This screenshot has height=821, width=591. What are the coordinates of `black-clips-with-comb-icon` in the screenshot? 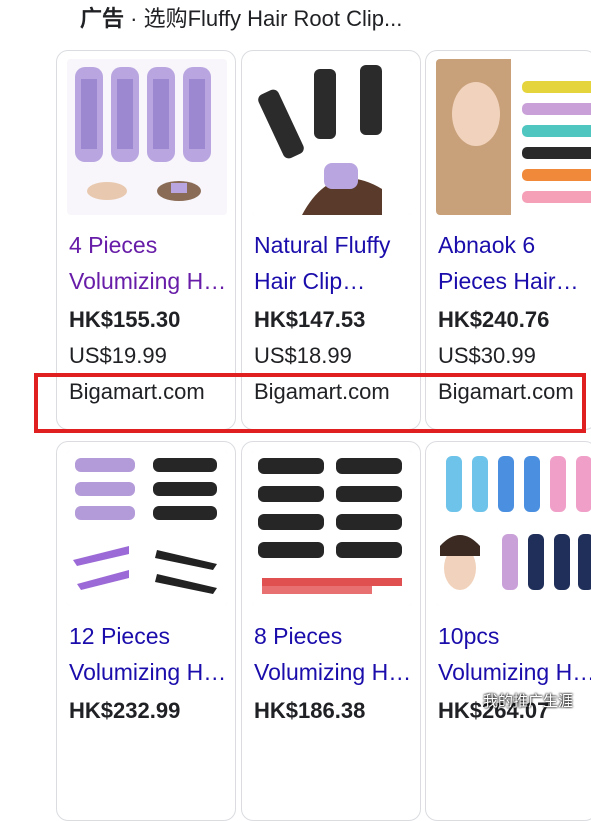 It's located at (332, 528).